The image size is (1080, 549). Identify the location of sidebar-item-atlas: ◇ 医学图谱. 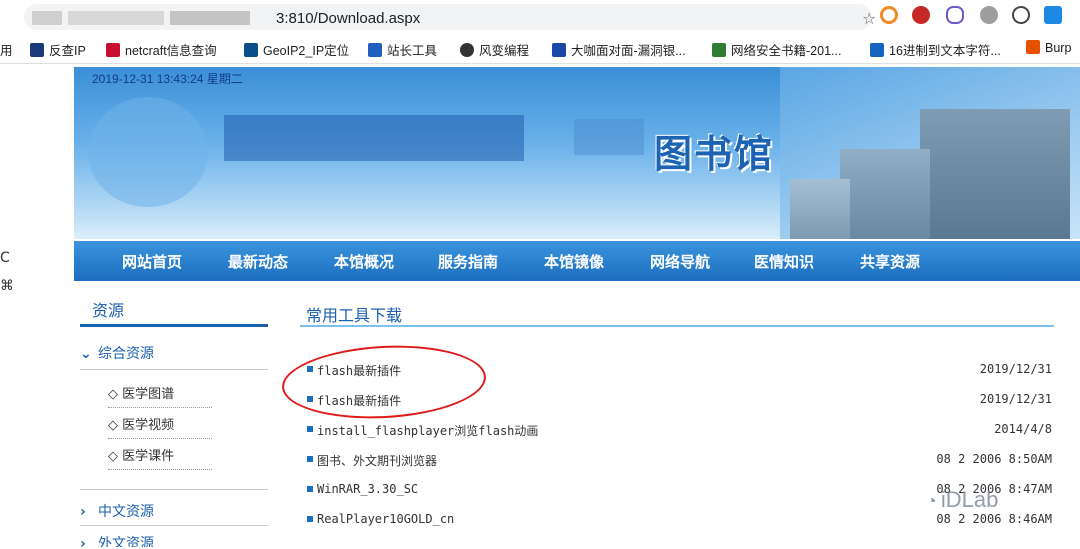
(160, 395).